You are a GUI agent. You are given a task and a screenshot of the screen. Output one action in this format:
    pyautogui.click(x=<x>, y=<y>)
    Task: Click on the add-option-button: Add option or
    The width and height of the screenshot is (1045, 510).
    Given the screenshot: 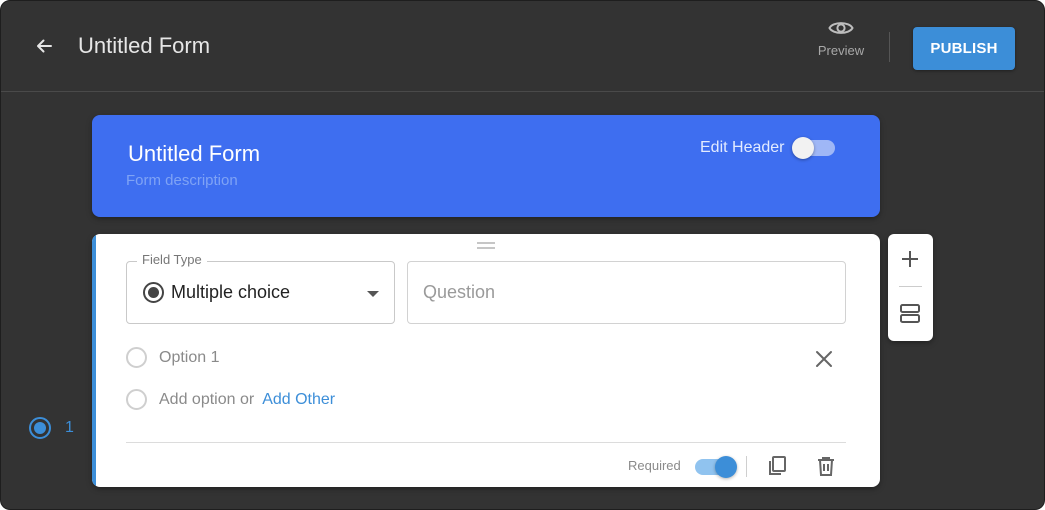 What is the action you would take?
    pyautogui.click(x=206, y=400)
    